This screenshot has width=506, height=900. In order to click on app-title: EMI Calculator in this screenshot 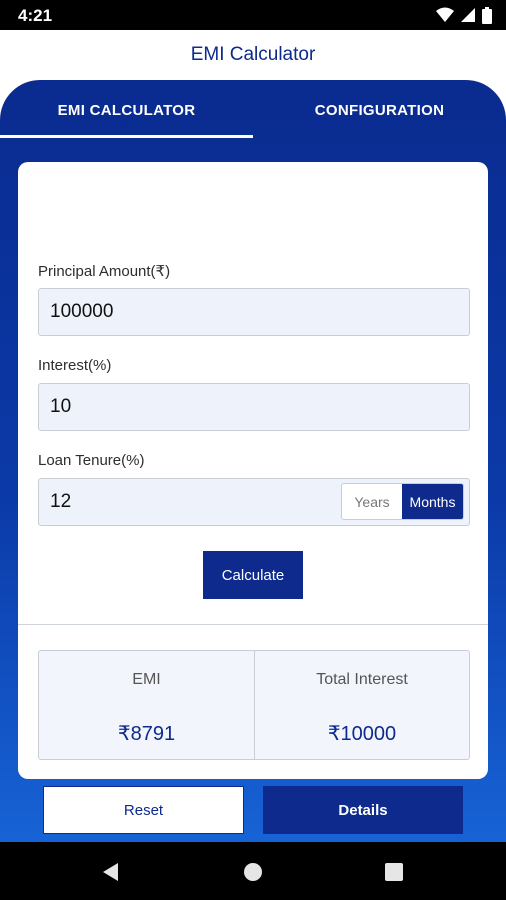, I will do `click(253, 54)`.